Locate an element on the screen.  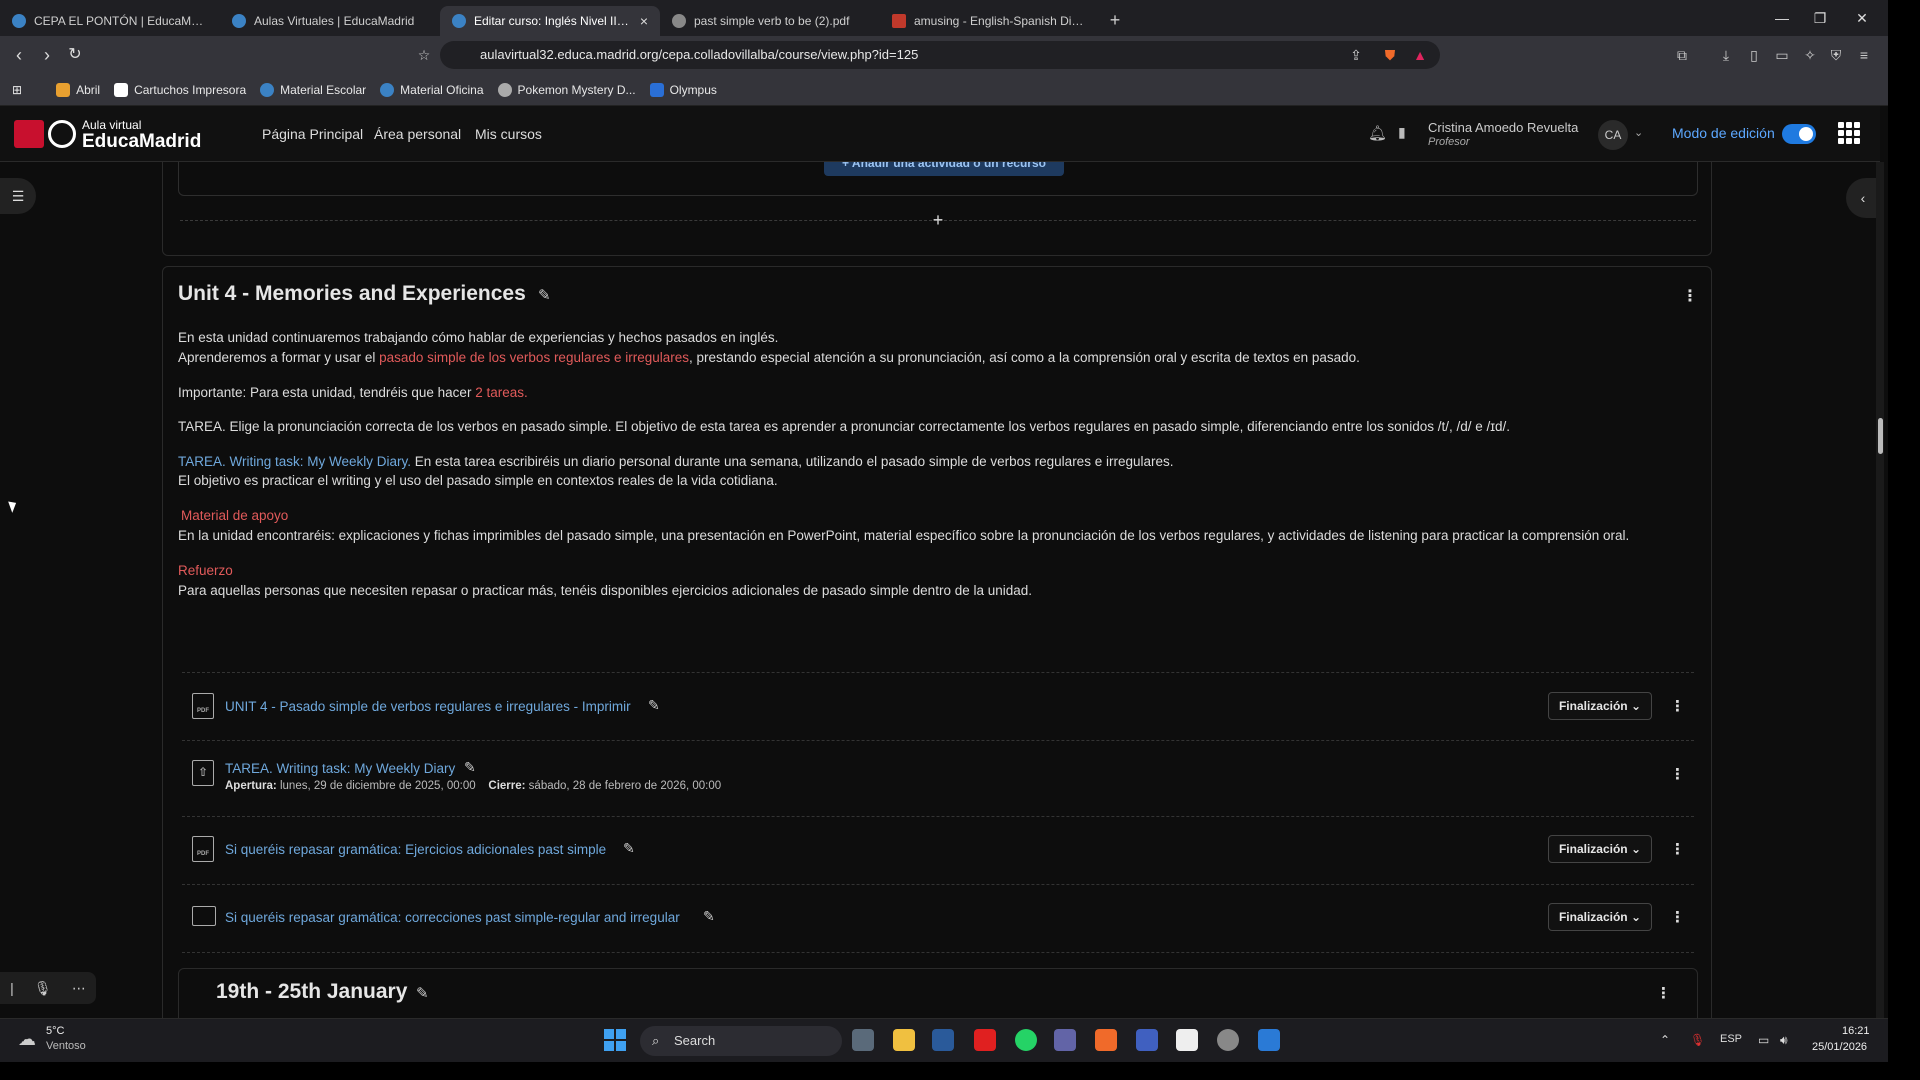
back-icon: ‹ is located at coordinates (19, 55).